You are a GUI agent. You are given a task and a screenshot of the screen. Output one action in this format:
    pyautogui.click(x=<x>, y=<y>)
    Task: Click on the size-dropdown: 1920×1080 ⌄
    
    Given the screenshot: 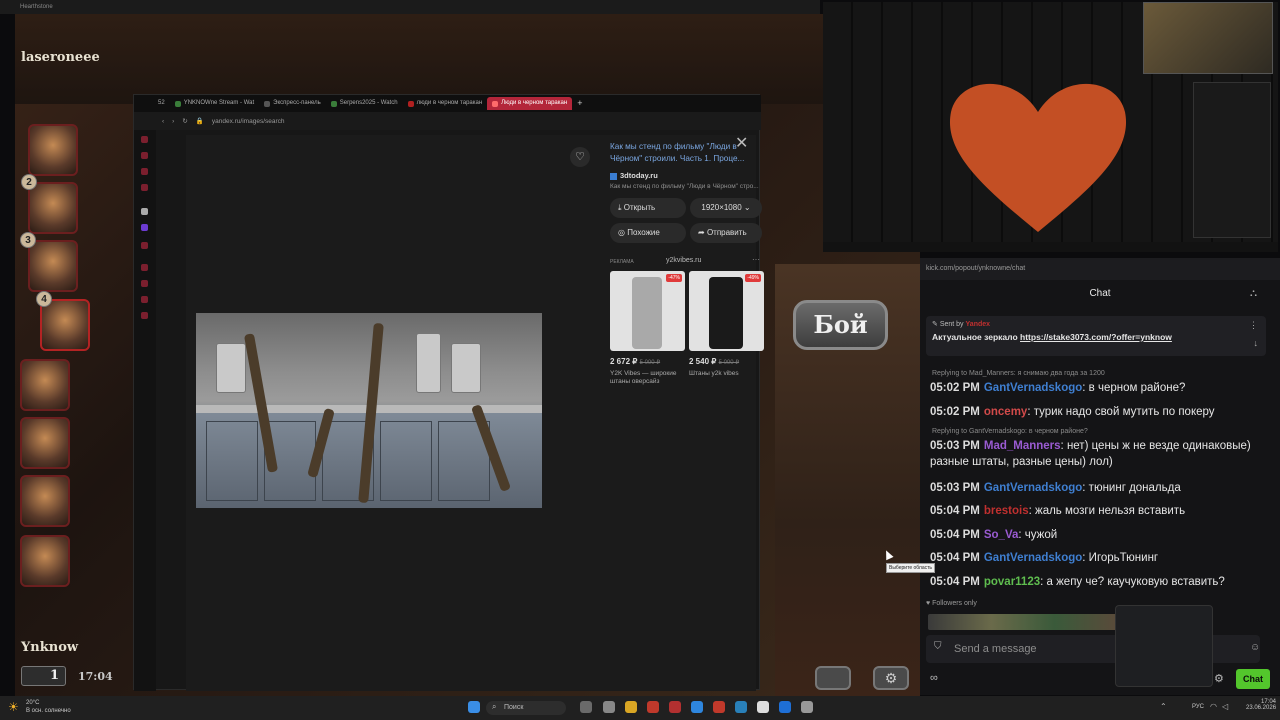 What is the action you would take?
    pyautogui.click(x=726, y=208)
    